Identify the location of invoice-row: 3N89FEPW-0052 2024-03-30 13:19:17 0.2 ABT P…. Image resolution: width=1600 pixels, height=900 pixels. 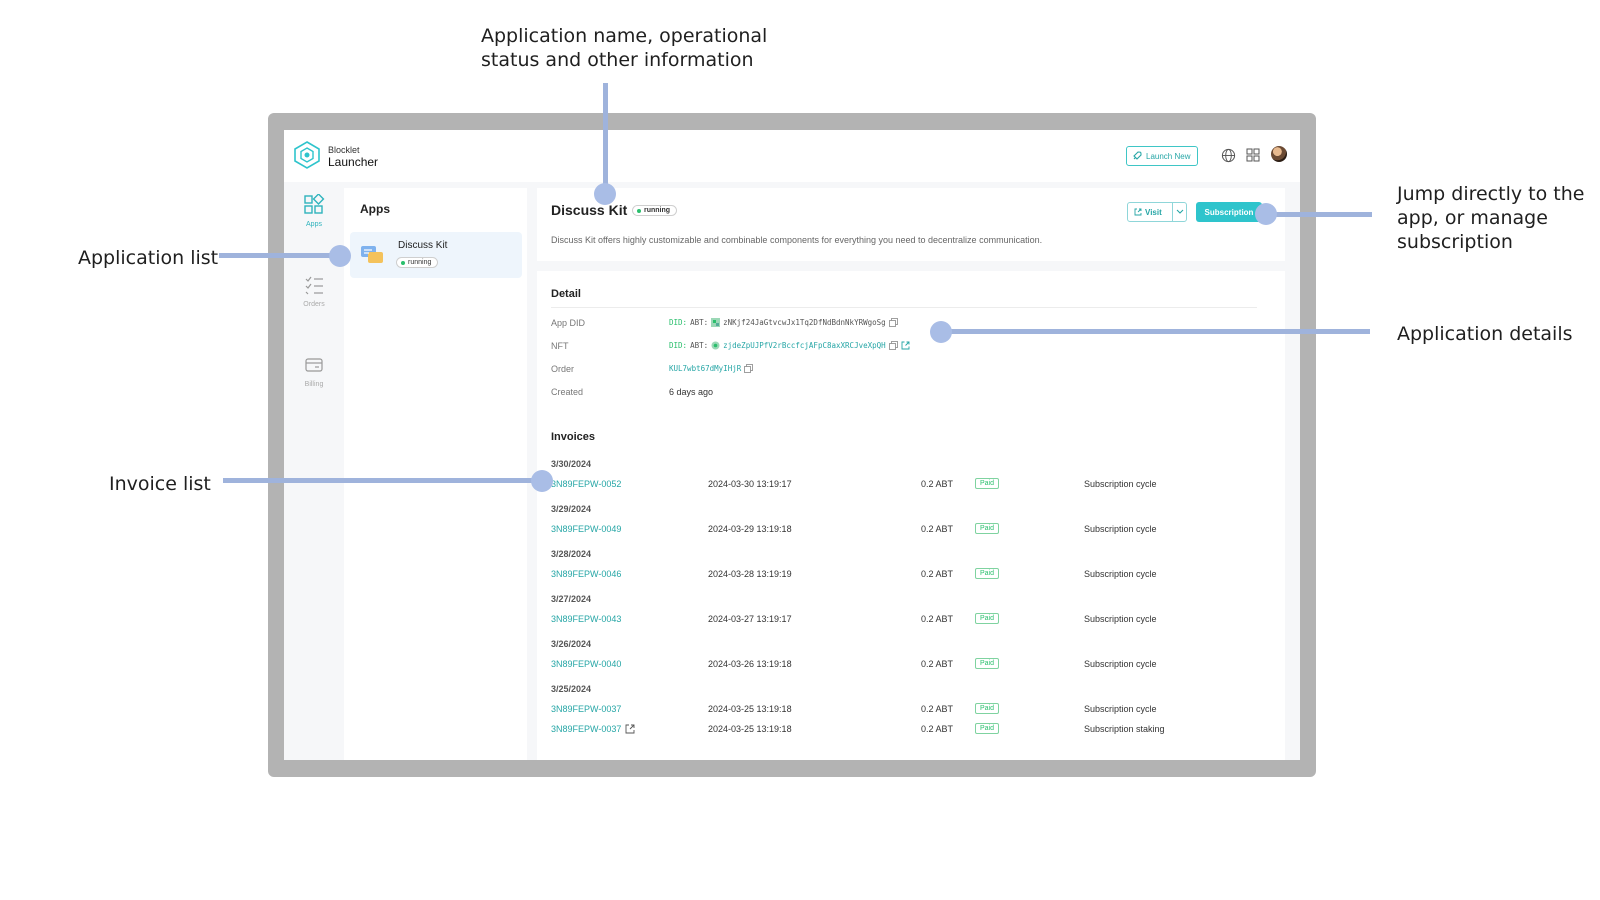
(911, 484).